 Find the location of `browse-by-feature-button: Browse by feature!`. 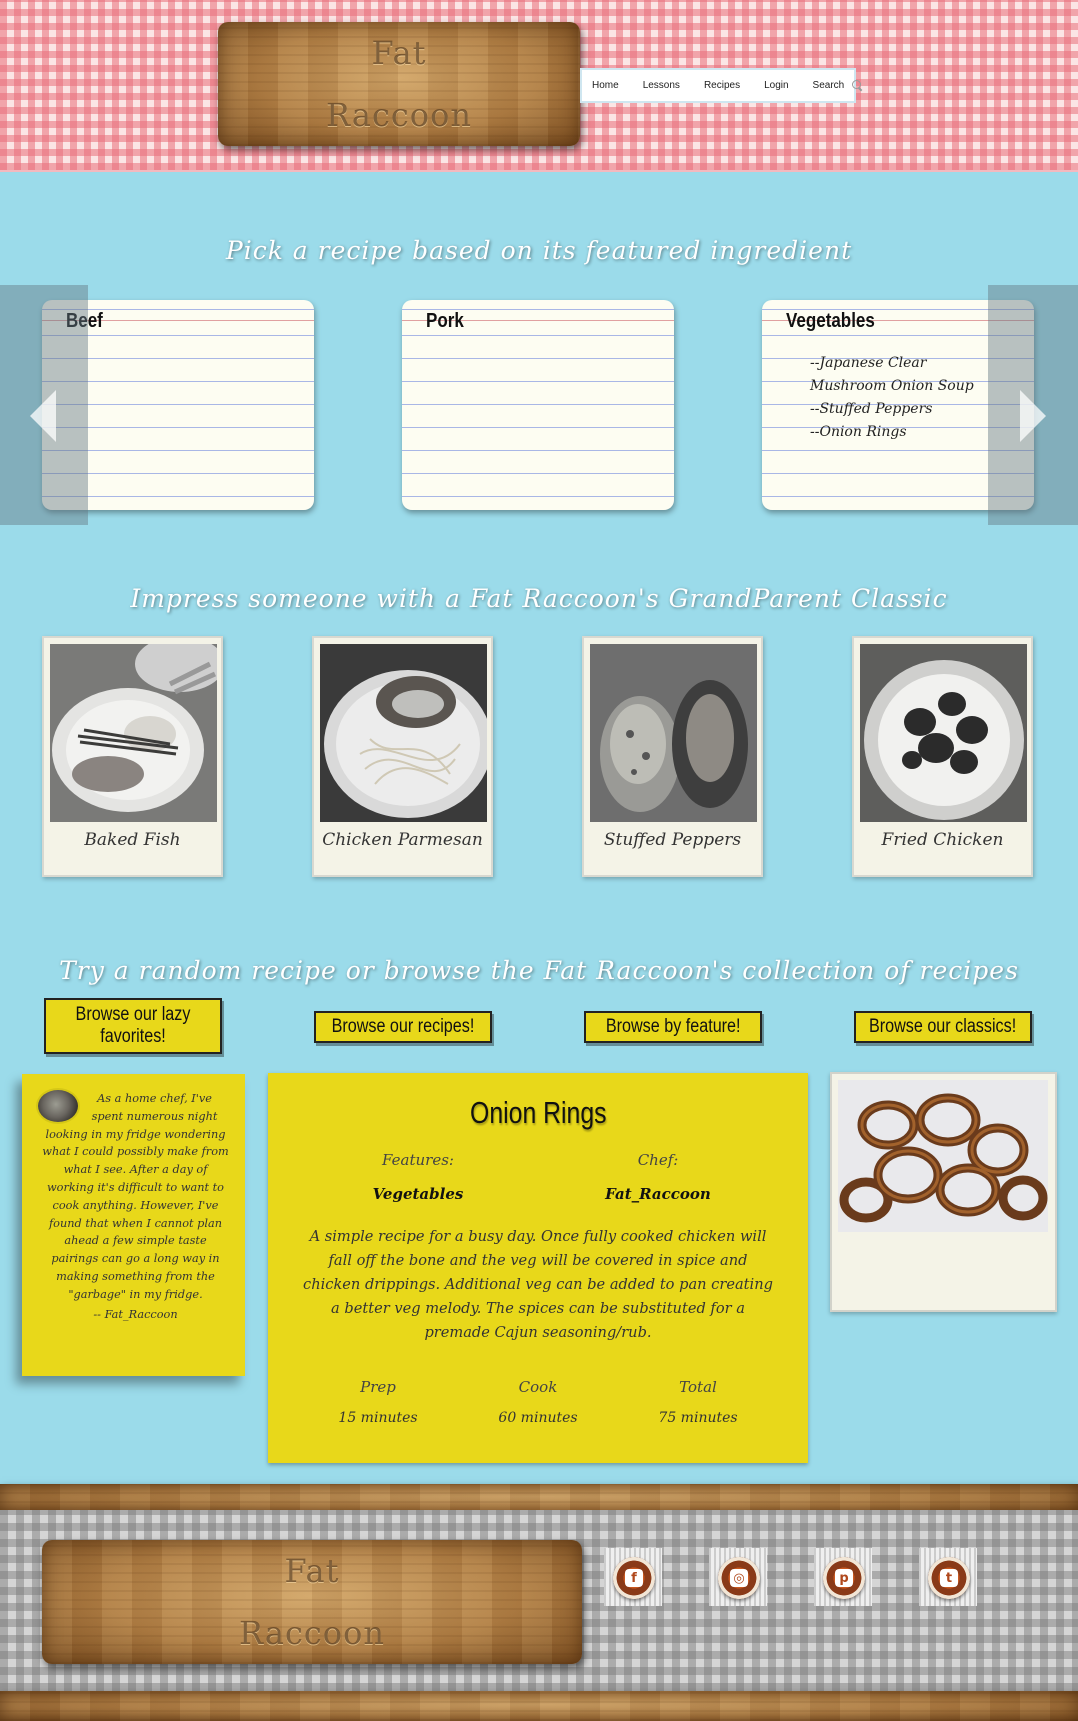

browse-by-feature-button: Browse by feature! is located at coordinates (673, 1027).